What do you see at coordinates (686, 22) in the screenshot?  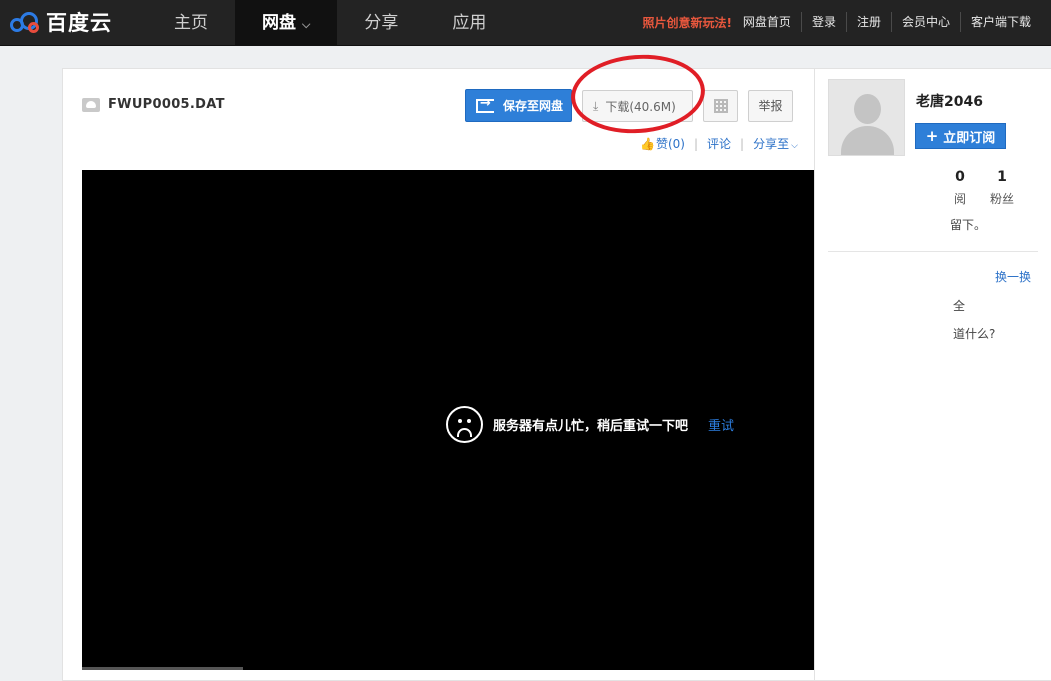 I see `promo-link: 照片创意新玩法!` at bounding box center [686, 22].